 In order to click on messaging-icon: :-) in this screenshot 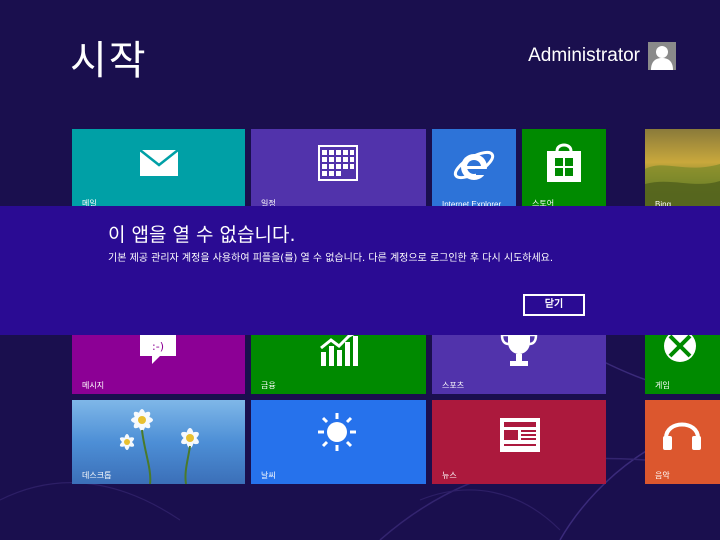, I will do `click(158, 349)`.